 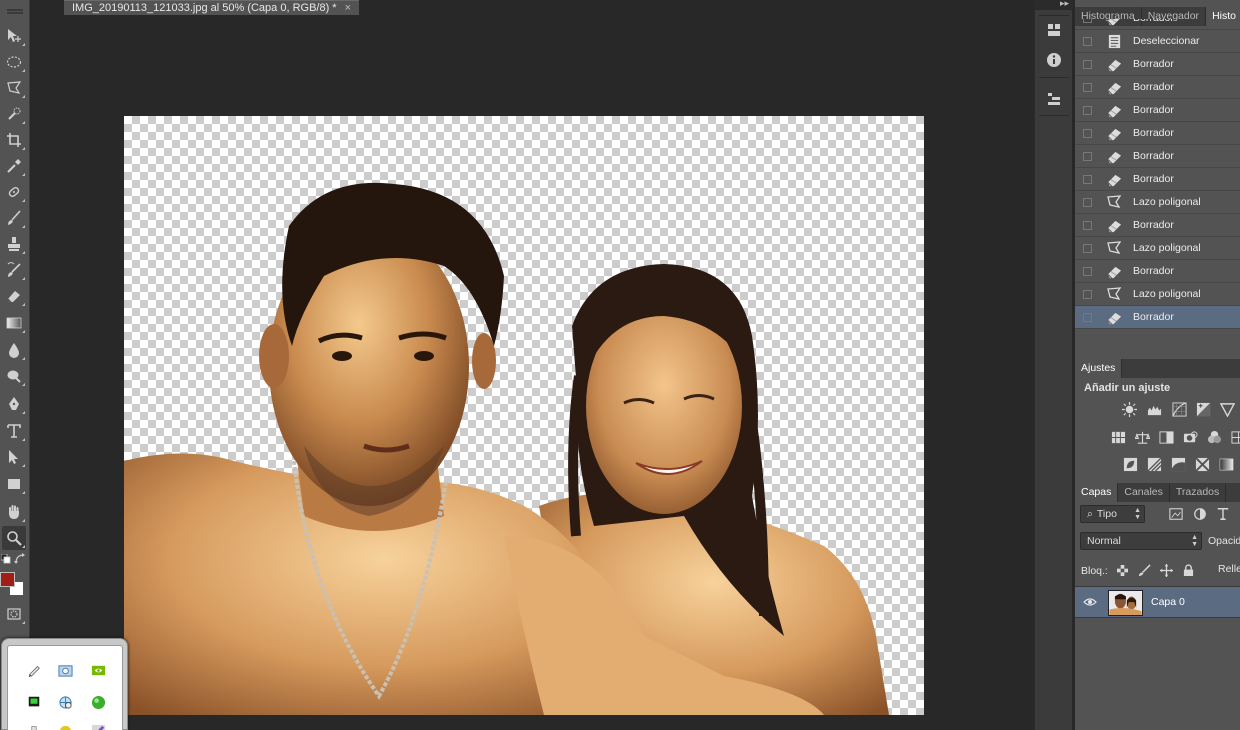 What do you see at coordinates (14, 350) in the screenshot?
I see `blur-icon` at bounding box center [14, 350].